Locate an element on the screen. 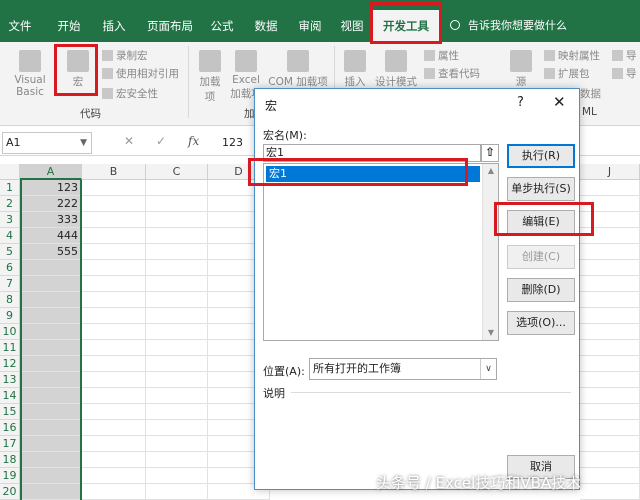  arrow-up-icon: ⇧ is located at coordinates (490, 153).